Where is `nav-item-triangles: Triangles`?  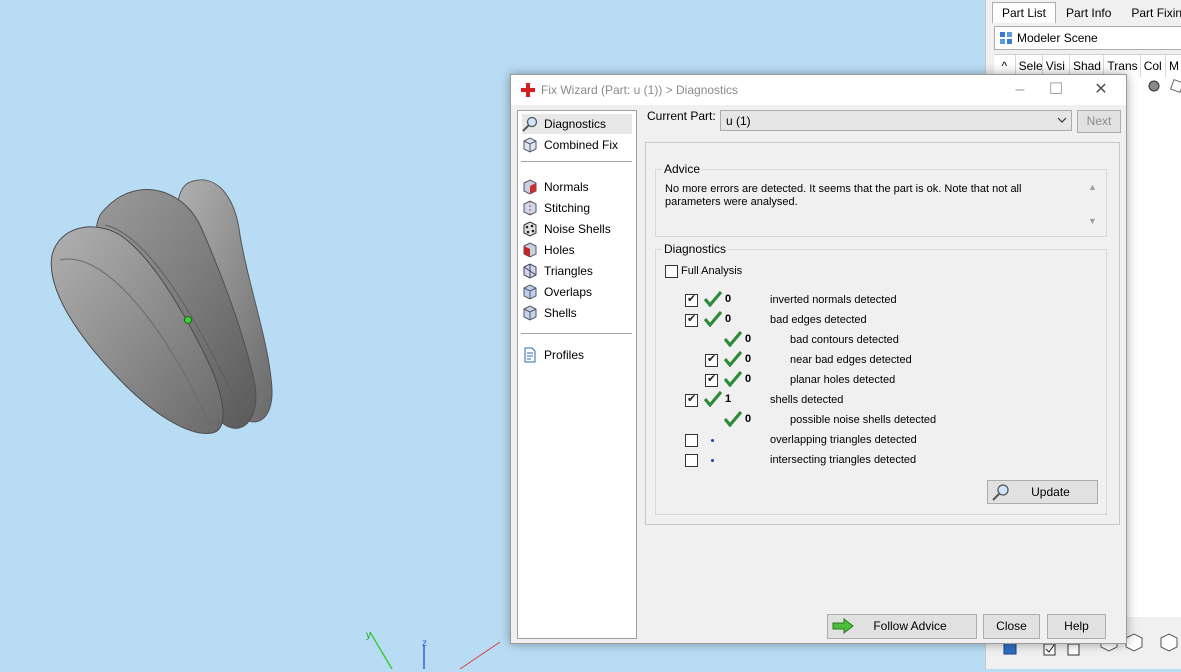 nav-item-triangles: Triangles is located at coordinates (577, 271).